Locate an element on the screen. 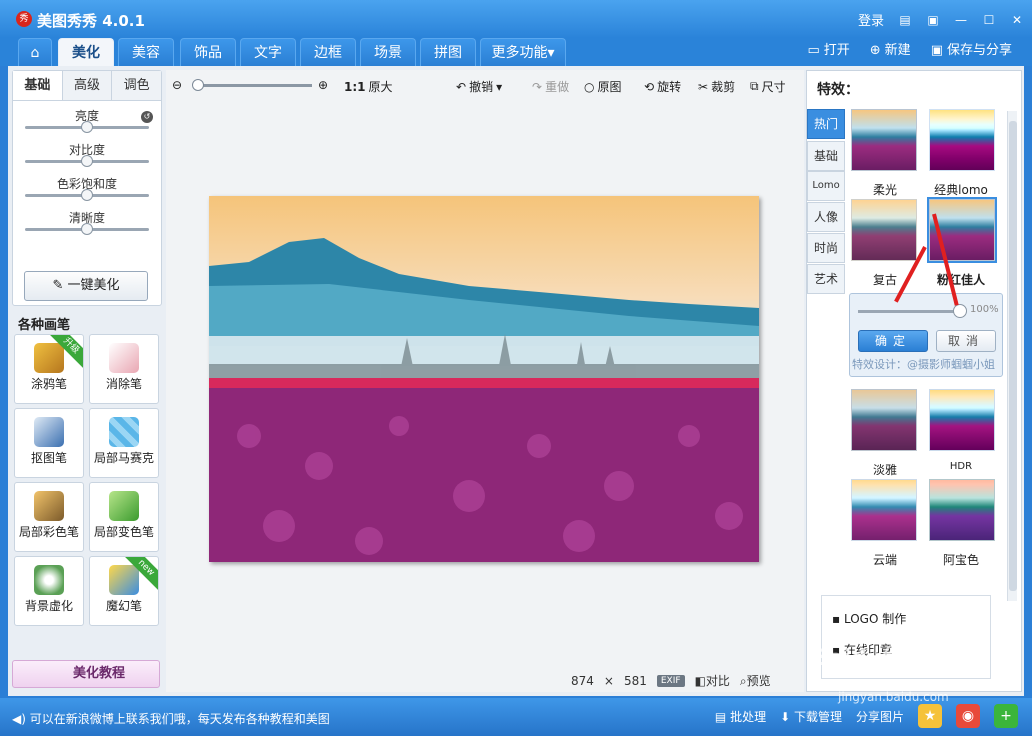  tab-beauty: 美容 is located at coordinates (146, 52).